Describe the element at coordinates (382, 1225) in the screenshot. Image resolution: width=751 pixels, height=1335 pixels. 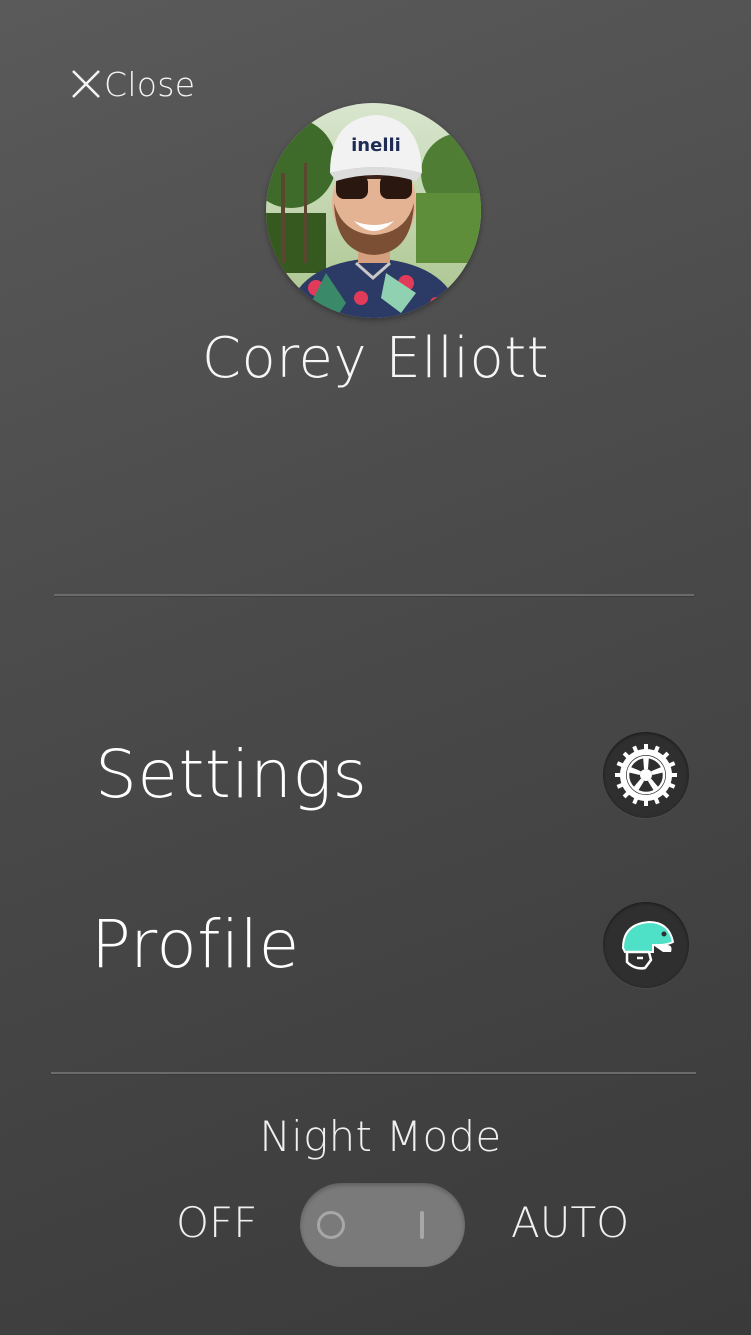
I see `night-mode-toggle` at that location.